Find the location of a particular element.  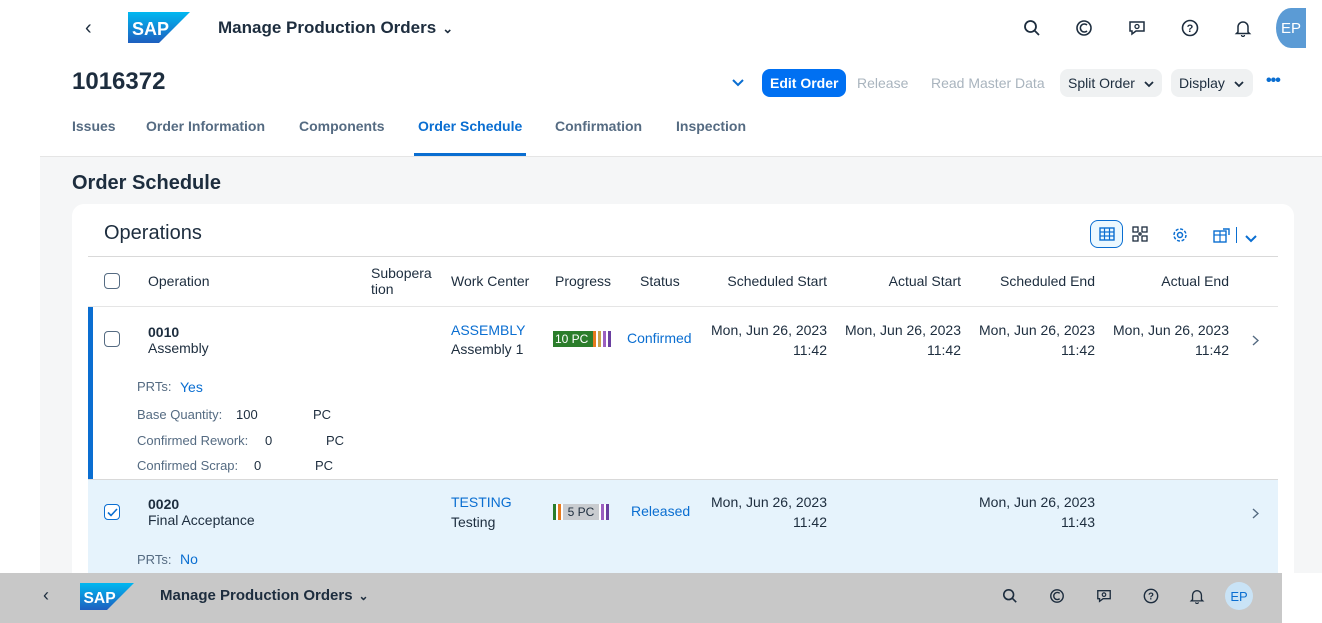

column-header-work-center: Work Center is located at coordinates (490, 281).